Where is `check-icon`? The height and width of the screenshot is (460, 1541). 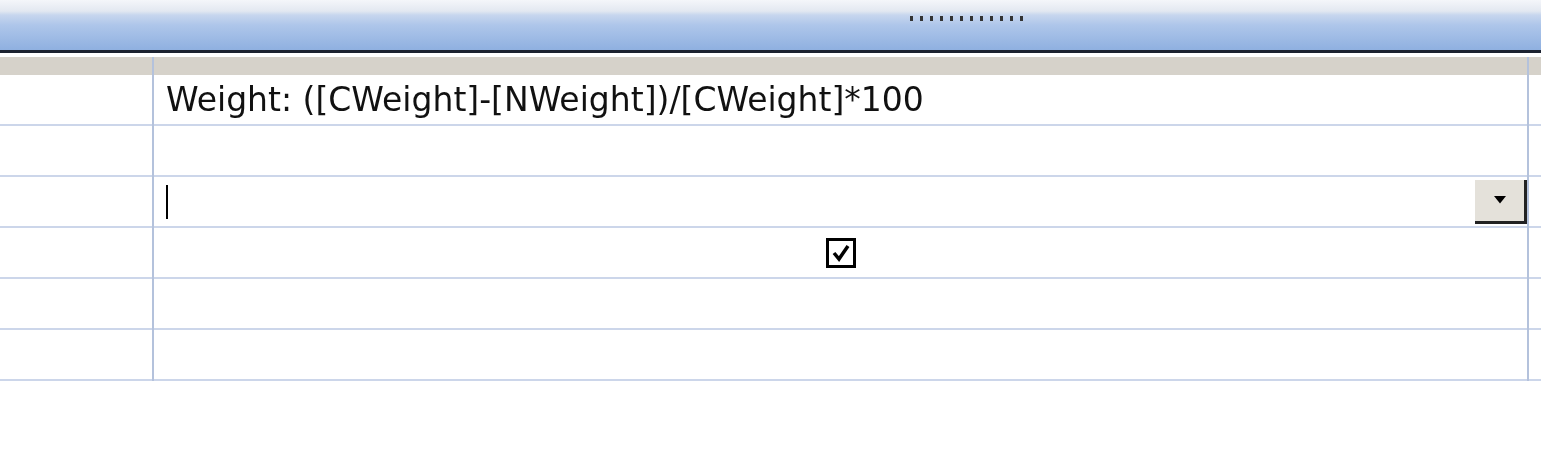
check-icon is located at coordinates (840, 252).